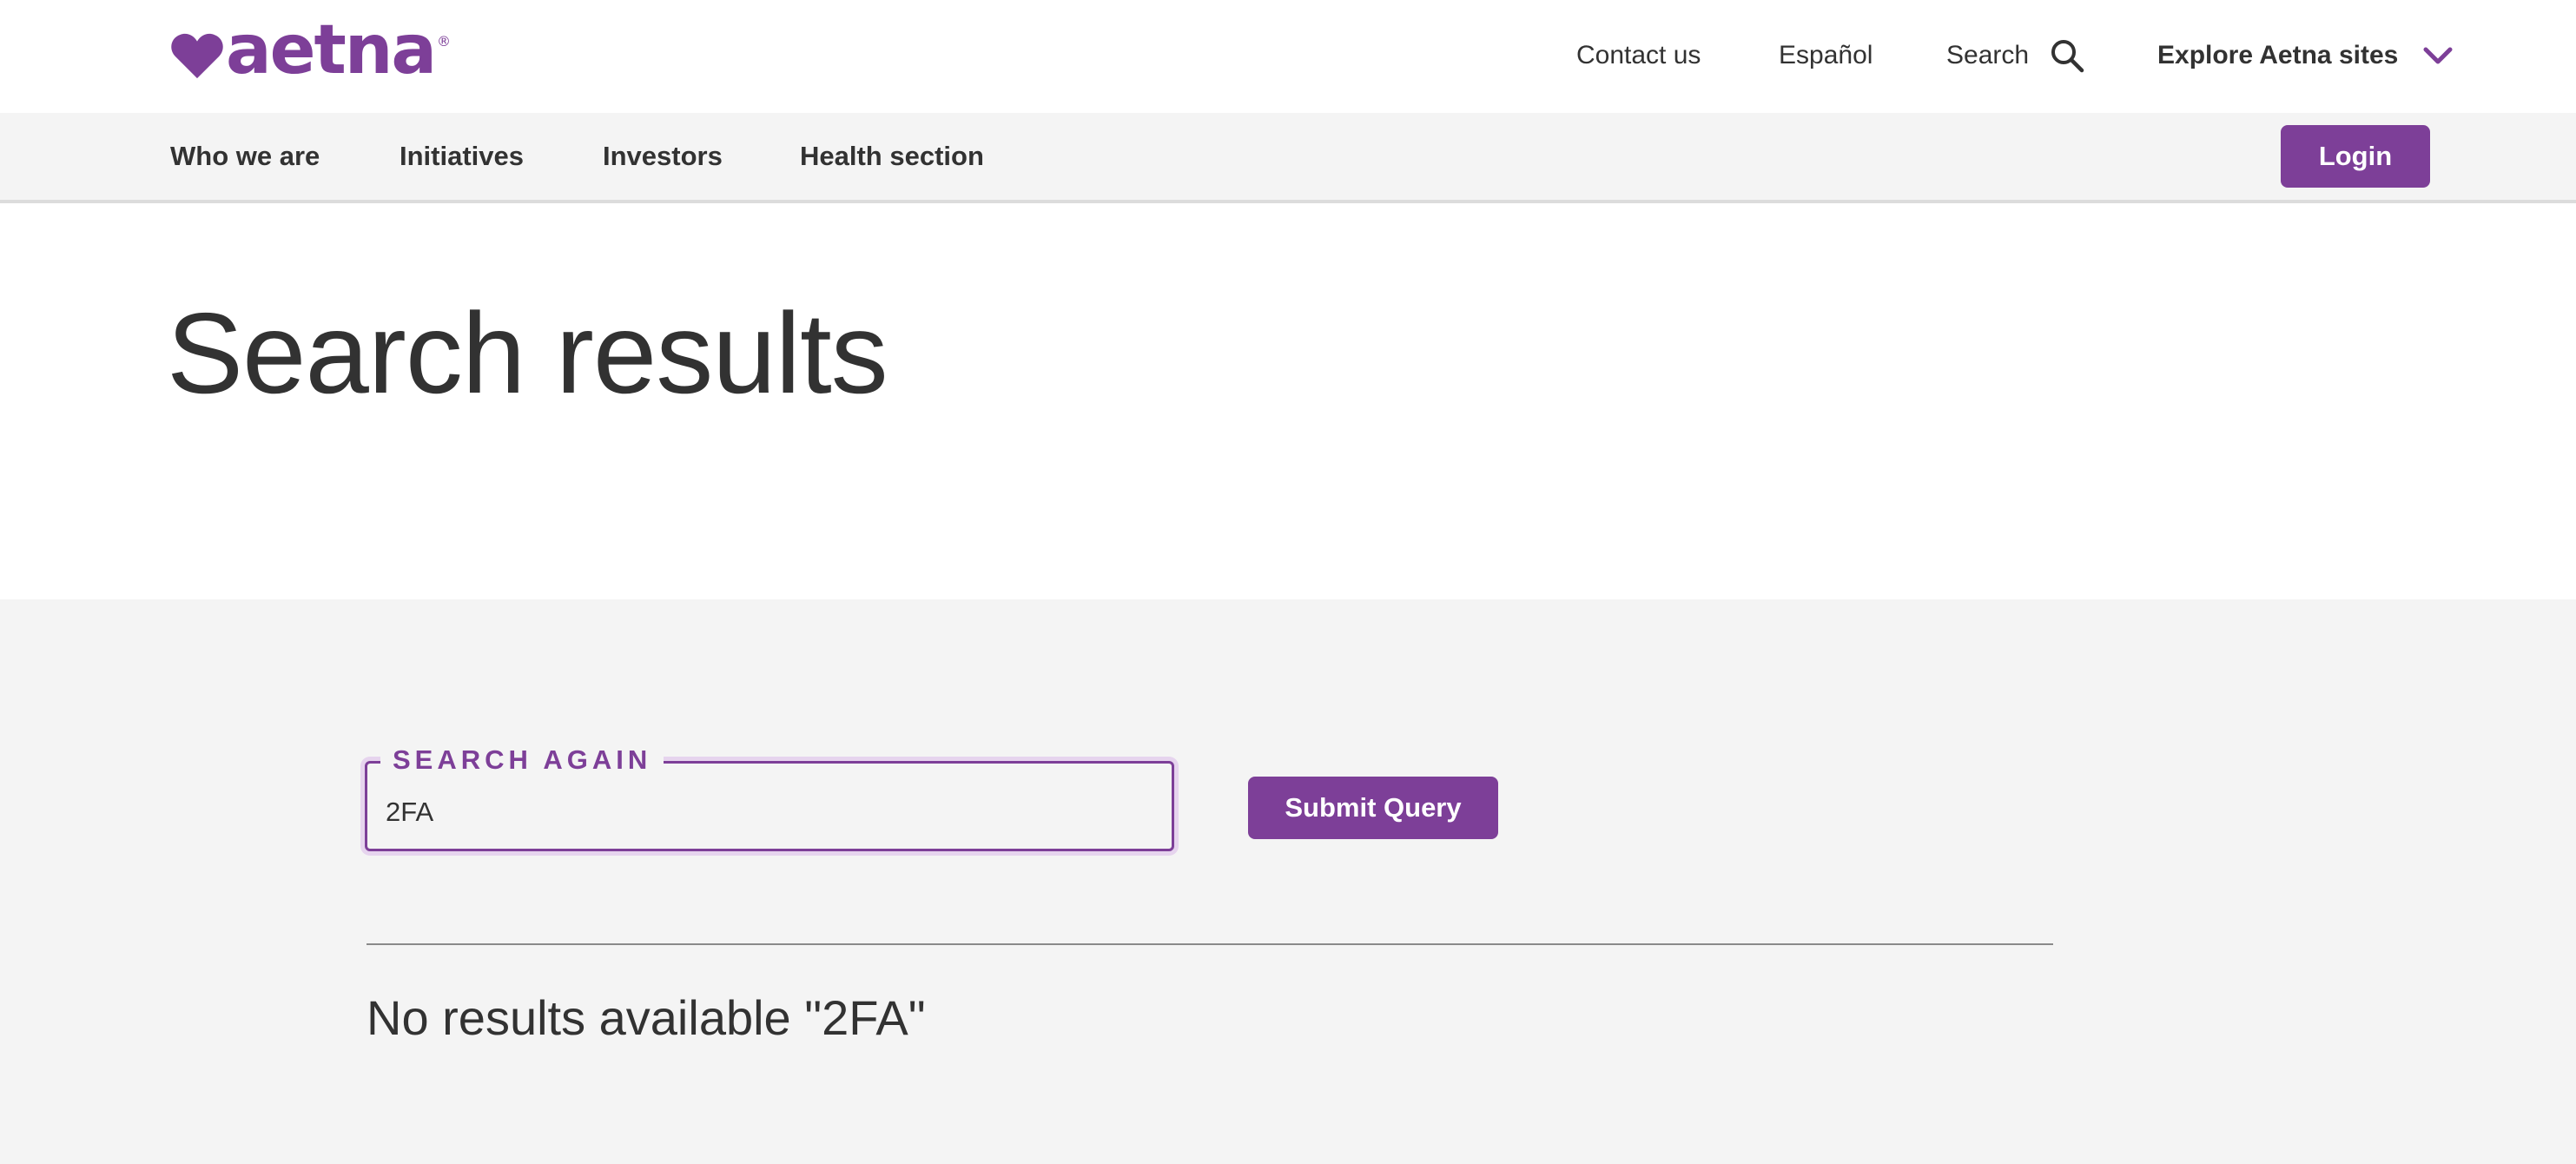 The width and height of the screenshot is (2576, 1164). I want to click on submit-query-button: Submit Query, so click(1373, 808).